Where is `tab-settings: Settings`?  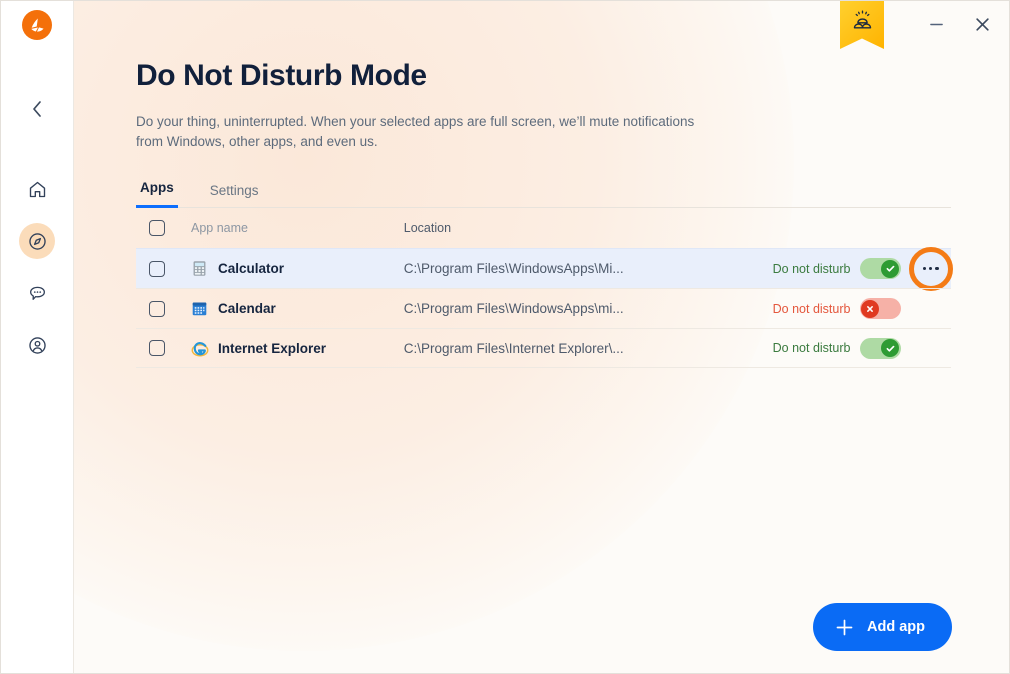
tab-settings: Settings is located at coordinates (234, 195).